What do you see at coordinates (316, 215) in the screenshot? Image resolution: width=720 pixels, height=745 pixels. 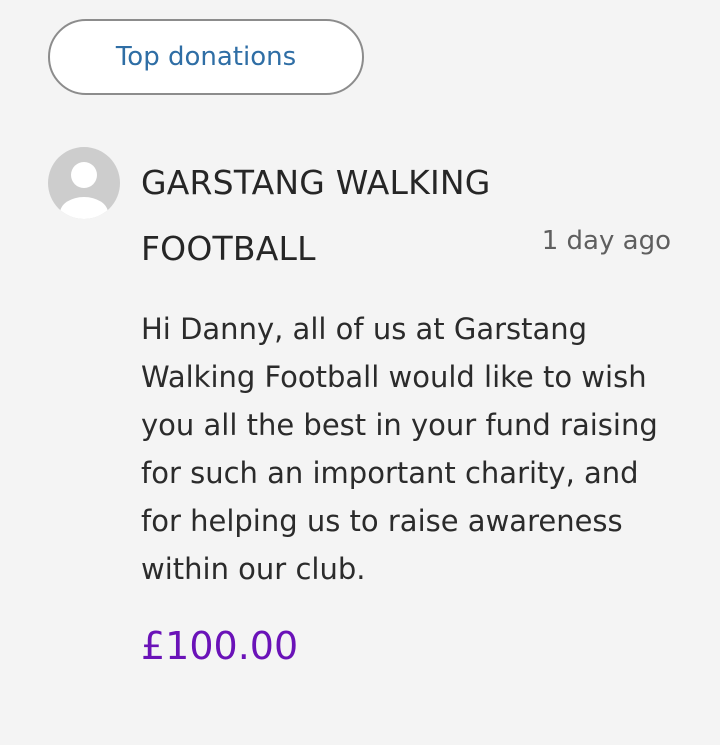 I see `donor-name: GARSTANG WALKING FOOTBALL` at bounding box center [316, 215].